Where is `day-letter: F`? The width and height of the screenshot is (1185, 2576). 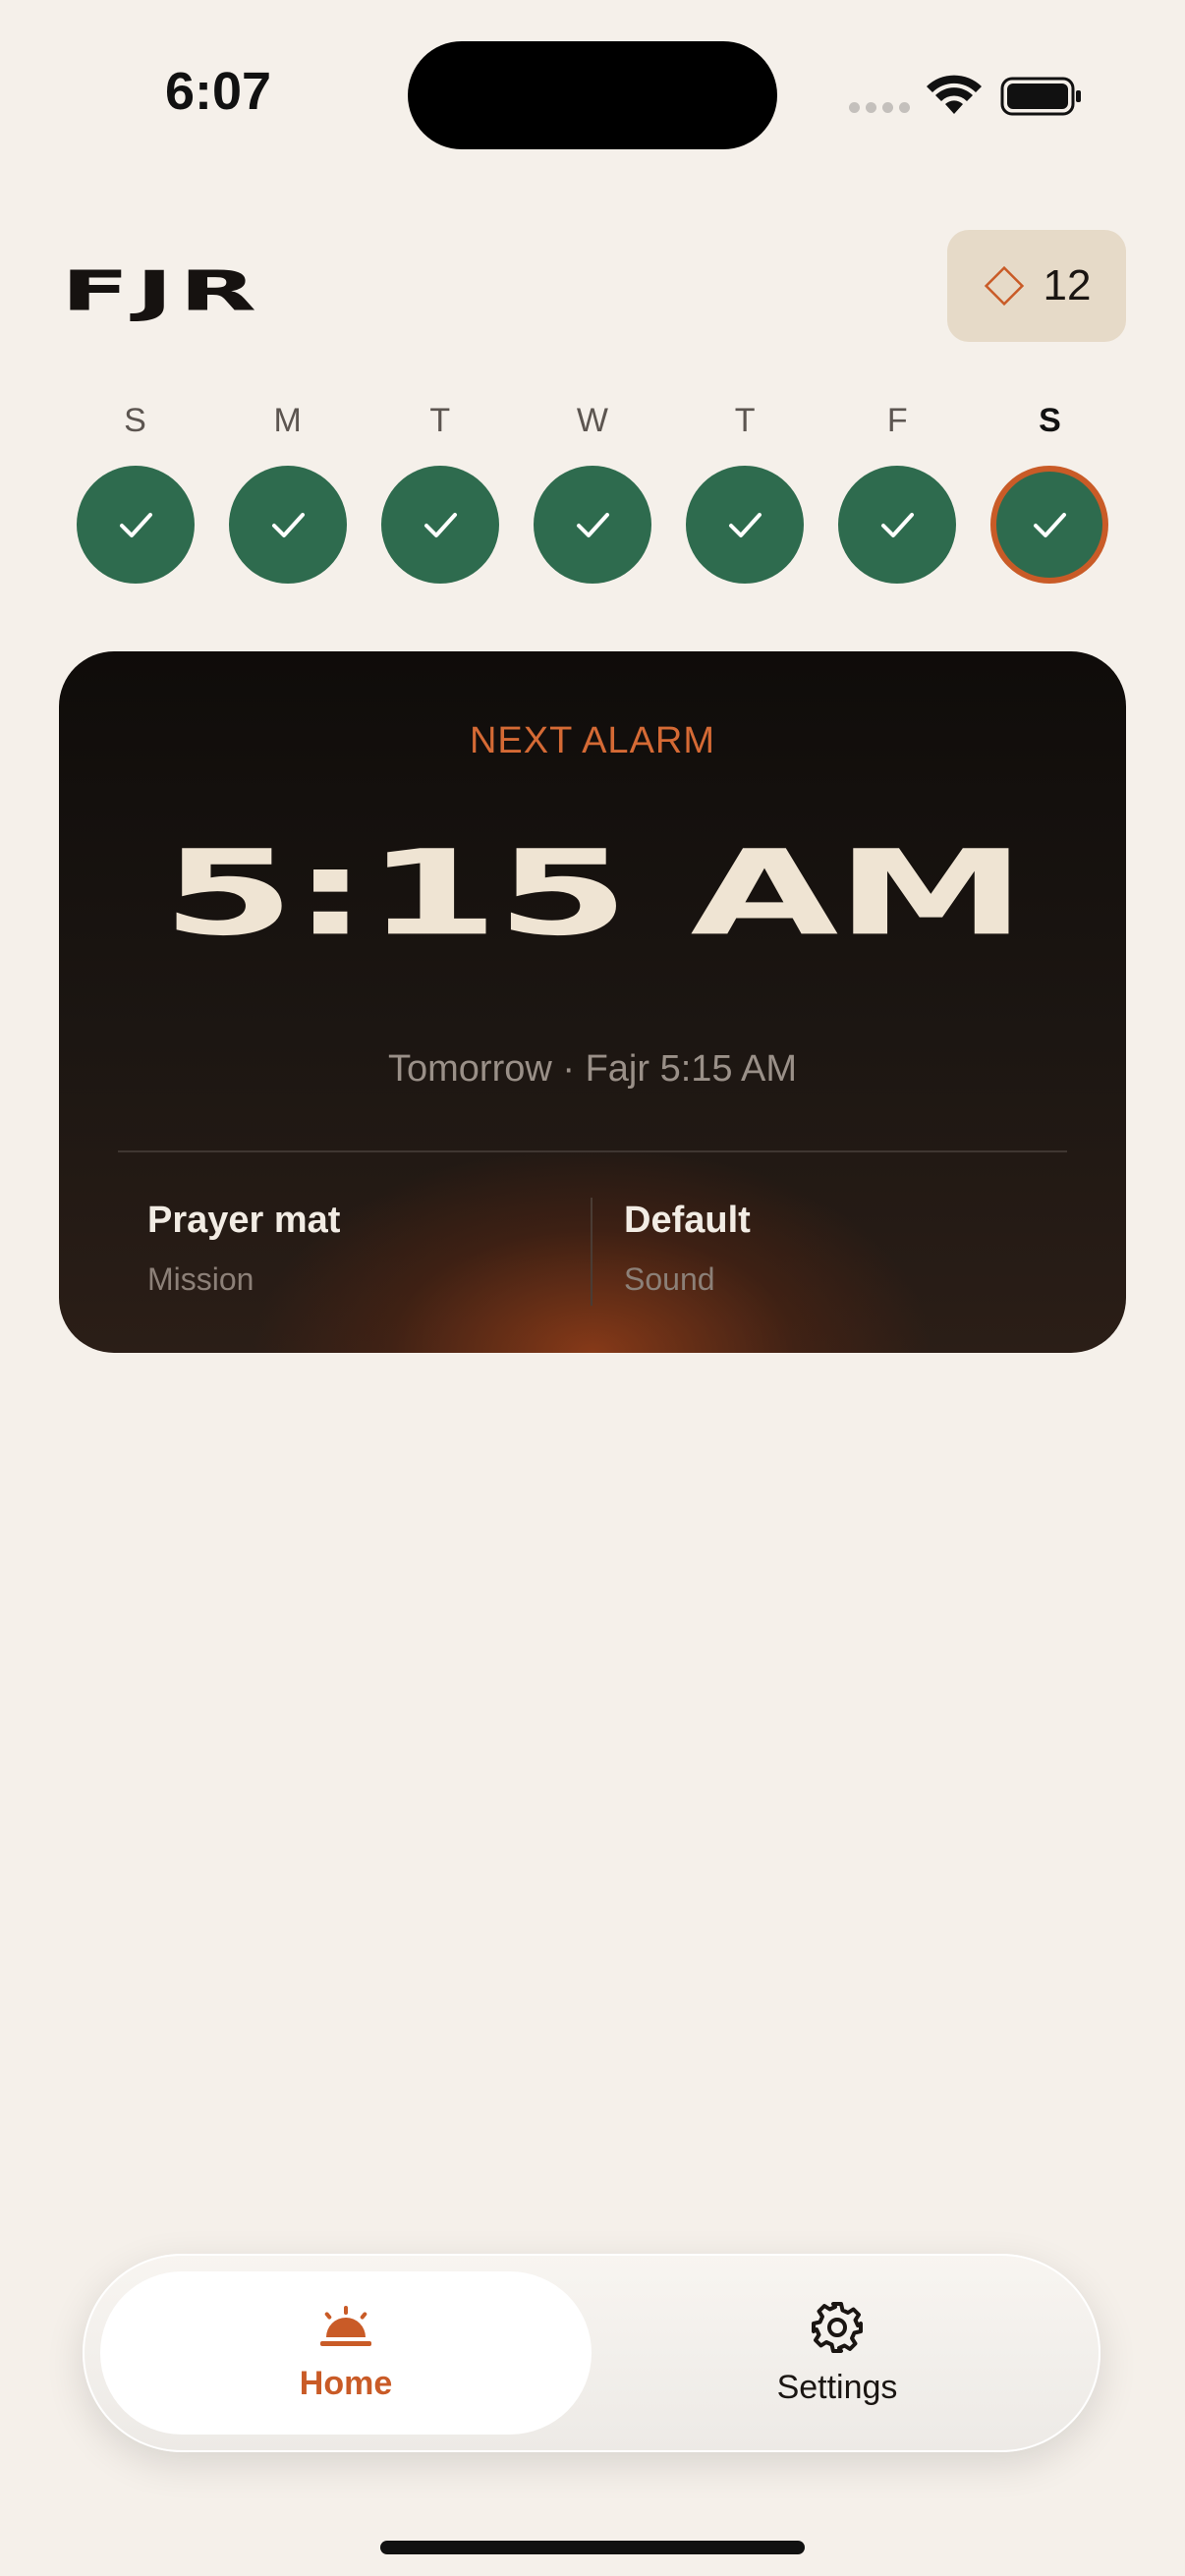
day-letter: F is located at coordinates (897, 420).